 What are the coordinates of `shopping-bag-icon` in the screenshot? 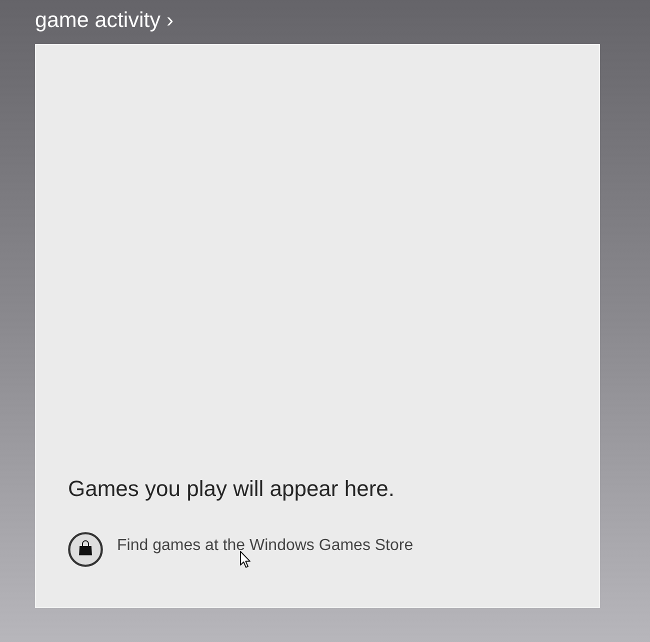 It's located at (85, 549).